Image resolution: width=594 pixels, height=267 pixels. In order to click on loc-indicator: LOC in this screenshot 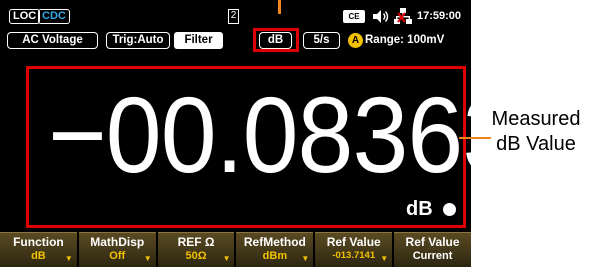, I will do `click(25, 16)`.